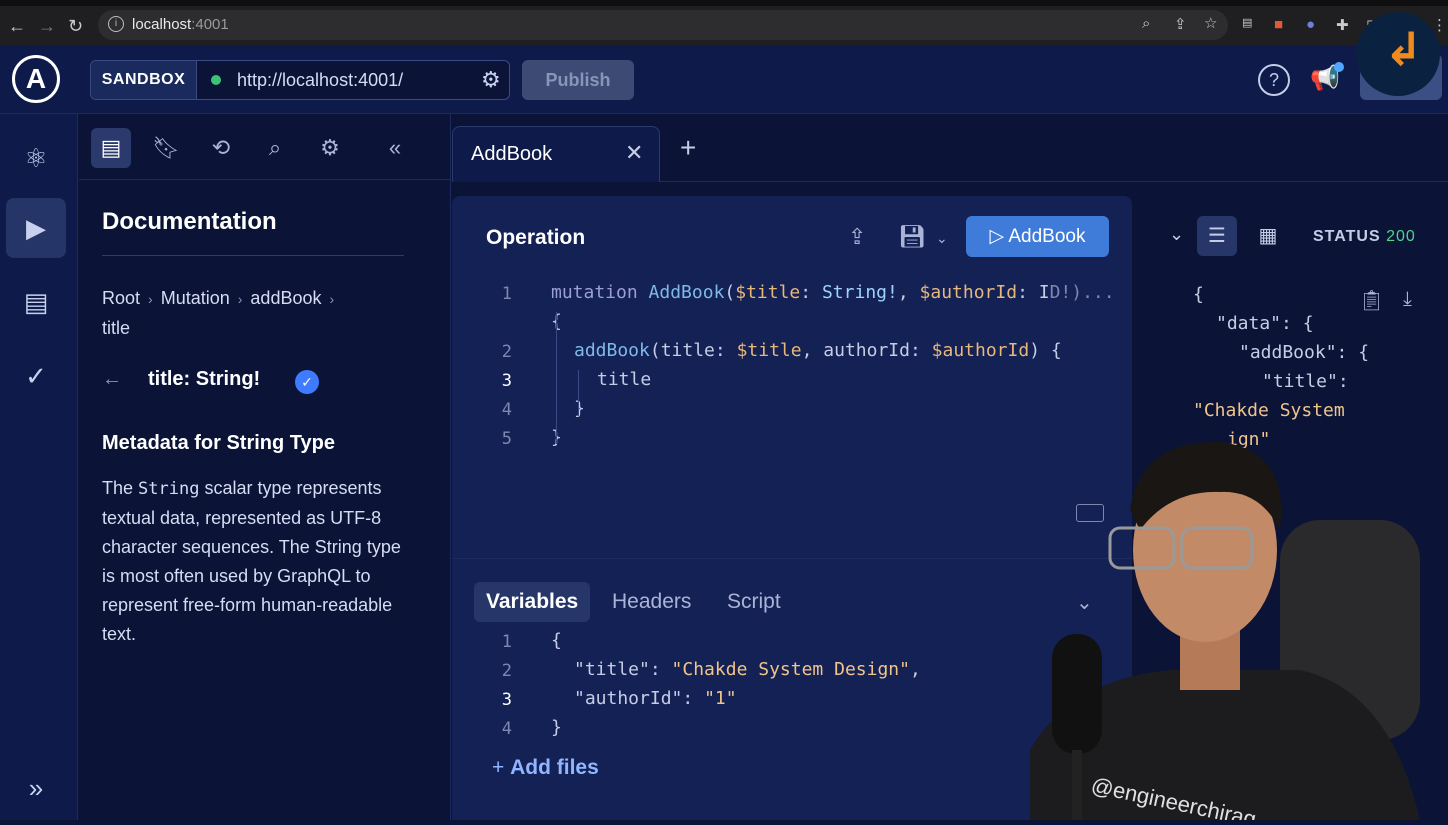  What do you see at coordinates (36, 158) in the screenshot?
I see `schema-graph-icon: ⚛` at bounding box center [36, 158].